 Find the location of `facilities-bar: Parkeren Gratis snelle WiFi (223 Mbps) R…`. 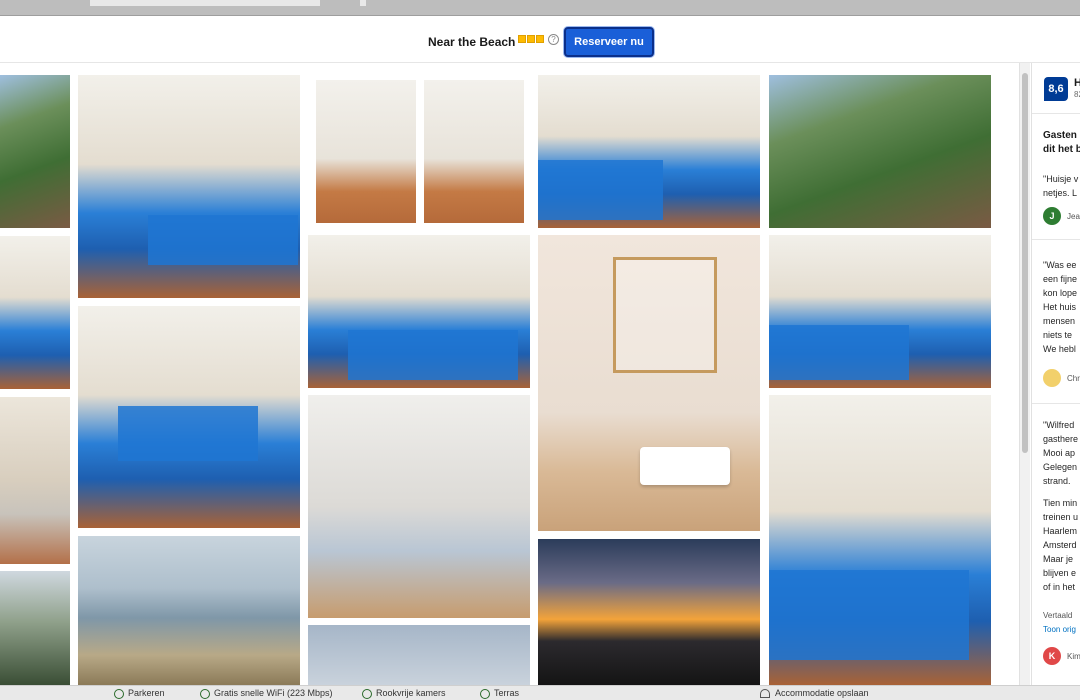

facilities-bar: Parkeren Gratis snelle WiFi (223 Mbps) R… is located at coordinates (540, 692).